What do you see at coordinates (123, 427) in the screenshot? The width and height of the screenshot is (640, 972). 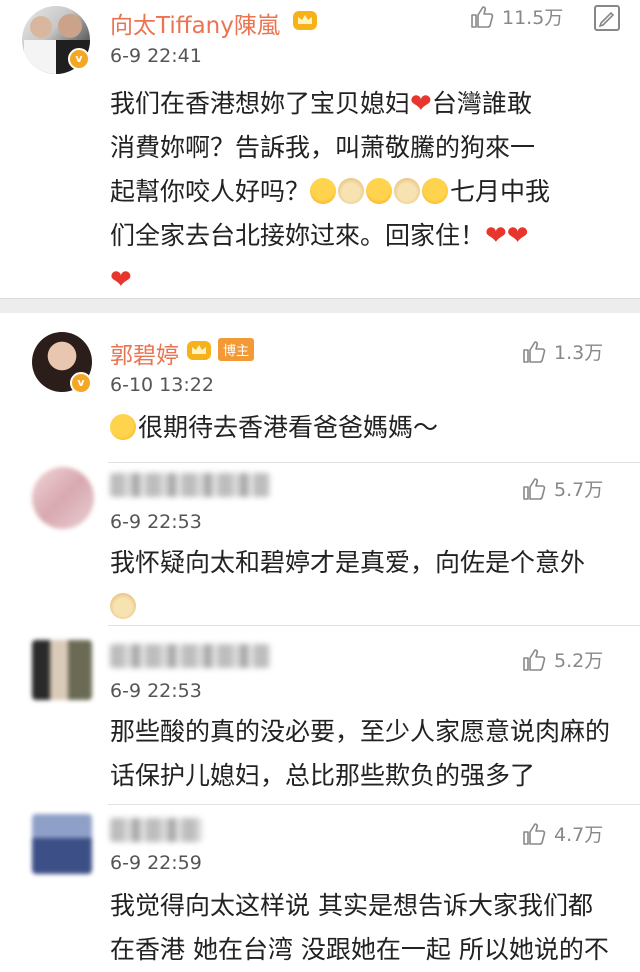 I see `kiss-emoji-icon` at bounding box center [123, 427].